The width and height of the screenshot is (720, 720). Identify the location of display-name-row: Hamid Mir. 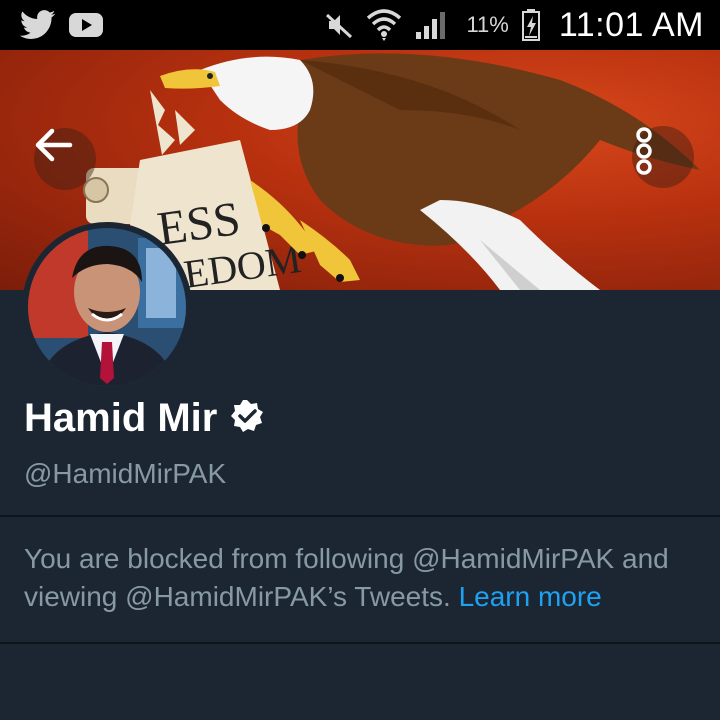
(144, 418).